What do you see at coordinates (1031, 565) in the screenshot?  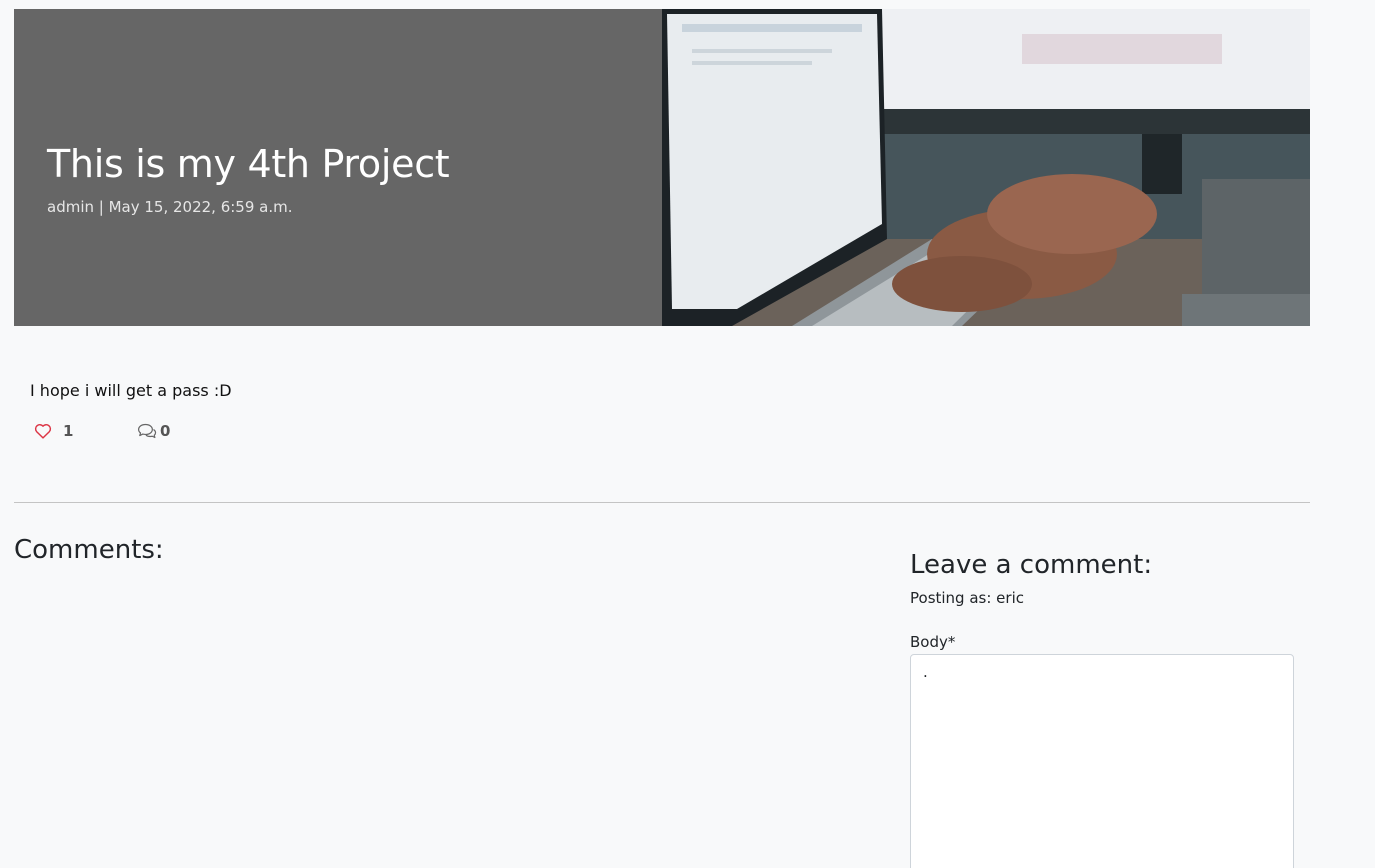 I see `leave-comment-heading: Leave a comment:` at bounding box center [1031, 565].